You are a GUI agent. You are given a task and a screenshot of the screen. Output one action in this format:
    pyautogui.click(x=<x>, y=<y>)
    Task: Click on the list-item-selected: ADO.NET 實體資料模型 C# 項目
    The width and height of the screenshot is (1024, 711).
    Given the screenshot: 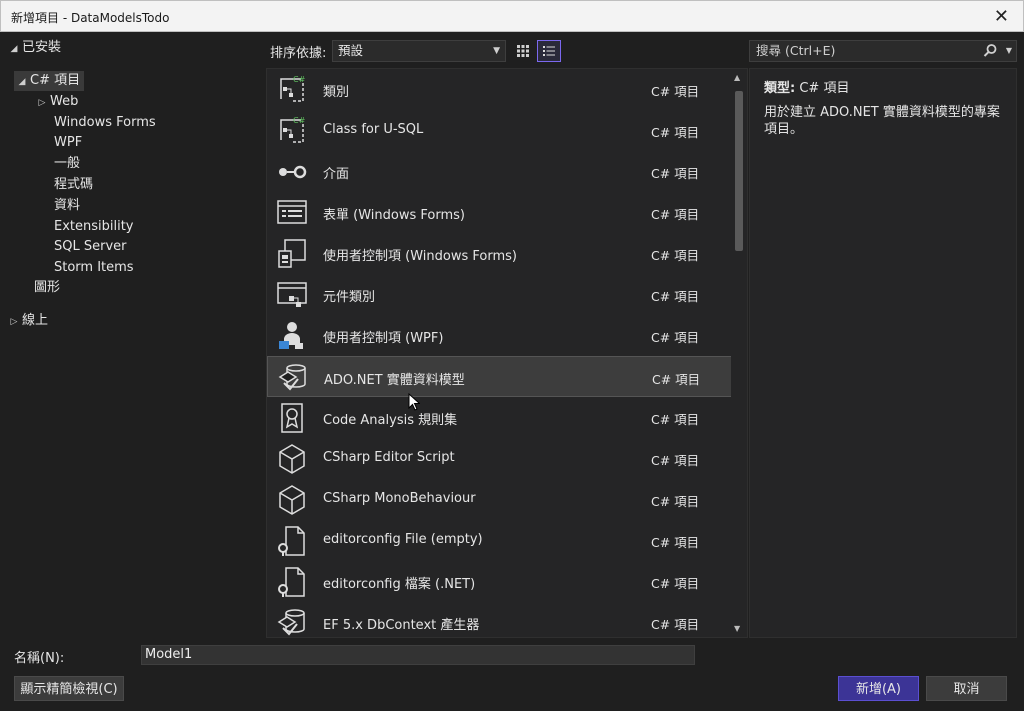 What is the action you would take?
    pyautogui.click(x=500, y=376)
    